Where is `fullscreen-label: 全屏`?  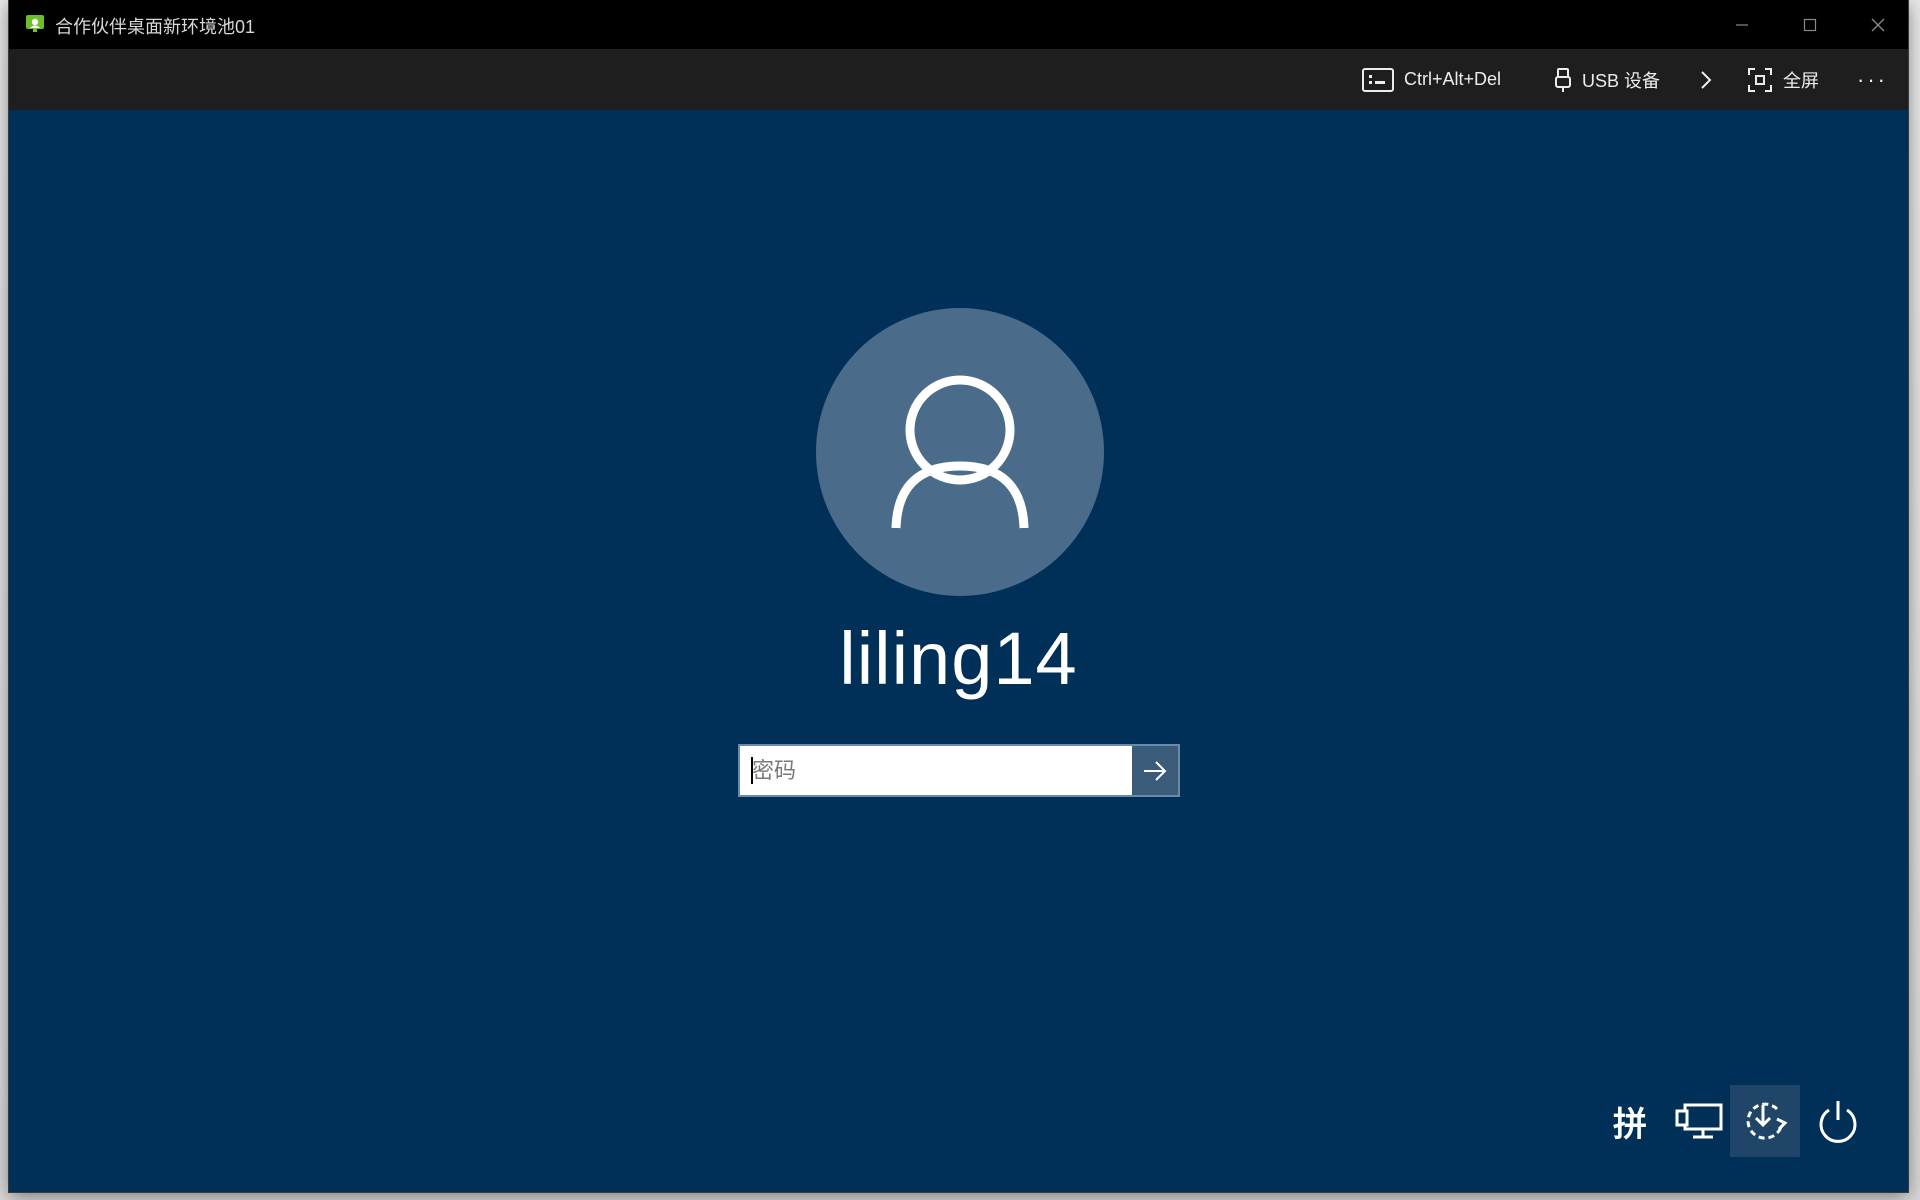
fullscreen-label: 全屏 is located at coordinates (1801, 80).